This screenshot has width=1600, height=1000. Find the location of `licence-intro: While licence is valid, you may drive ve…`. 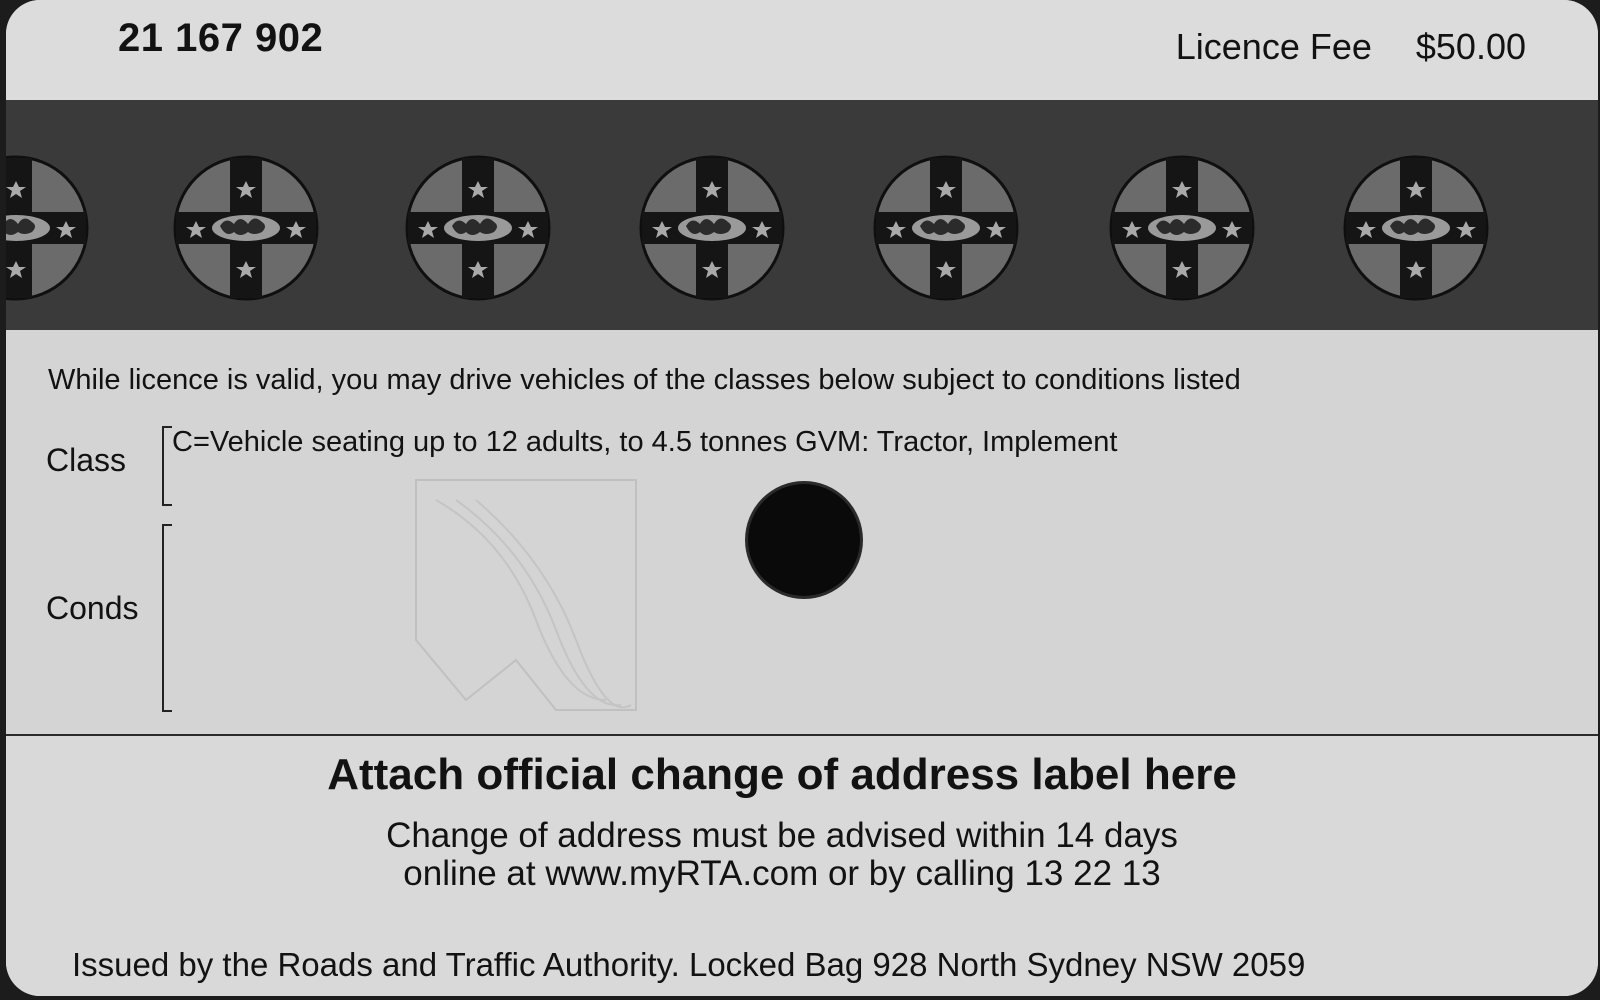

licence-intro: While licence is valid, you may drive ve… is located at coordinates (644, 380).